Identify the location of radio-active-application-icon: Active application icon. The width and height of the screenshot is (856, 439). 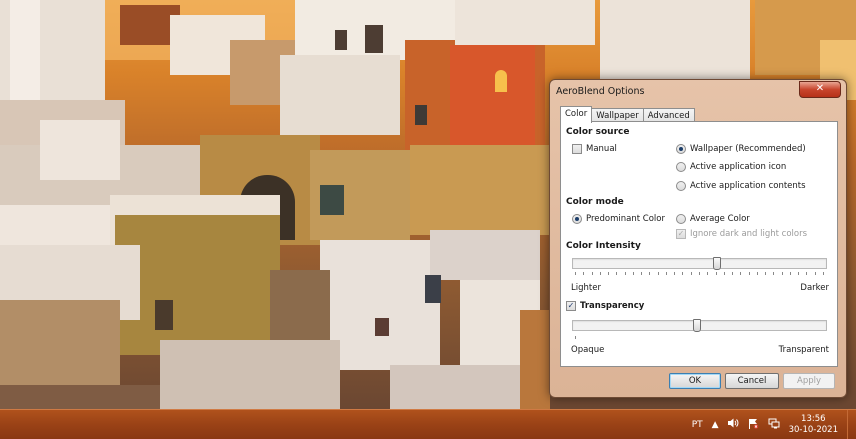
(731, 167).